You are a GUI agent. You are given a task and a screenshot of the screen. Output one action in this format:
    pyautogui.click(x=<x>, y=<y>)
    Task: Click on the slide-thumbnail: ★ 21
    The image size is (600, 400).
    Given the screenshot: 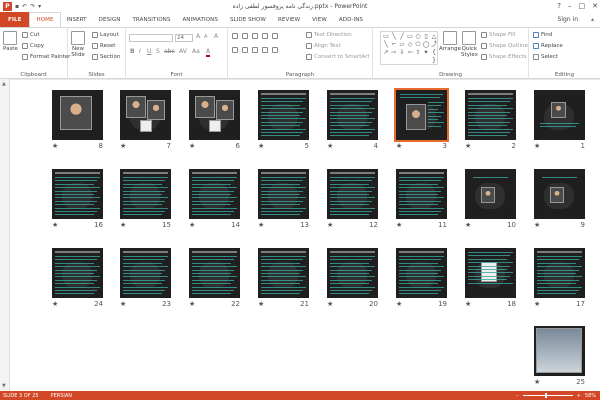 What is the action you would take?
    pyautogui.click(x=283, y=278)
    